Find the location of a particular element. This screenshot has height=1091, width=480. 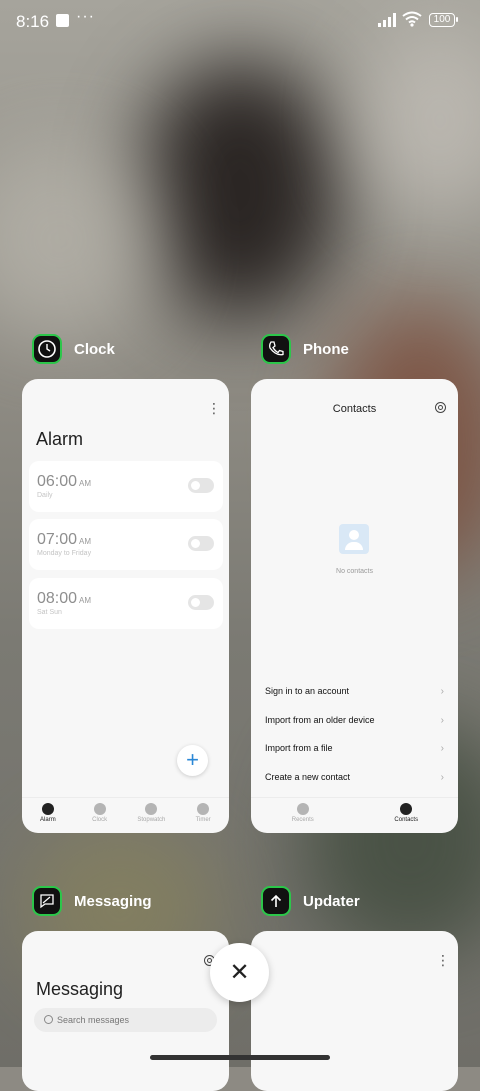

signal-icon is located at coordinates (387, 20).